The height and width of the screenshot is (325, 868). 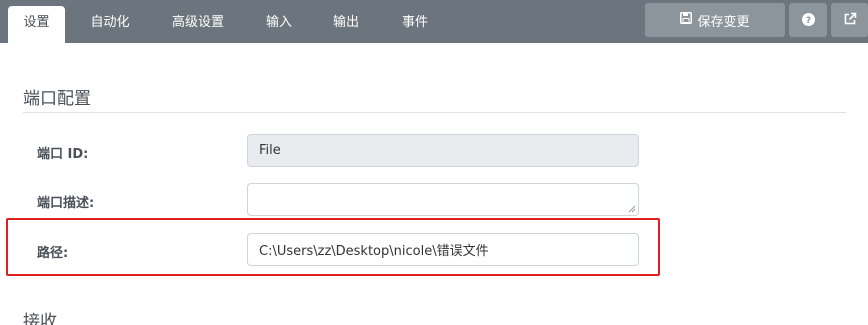 I want to click on save-changes-button: 保存变更, so click(x=715, y=20).